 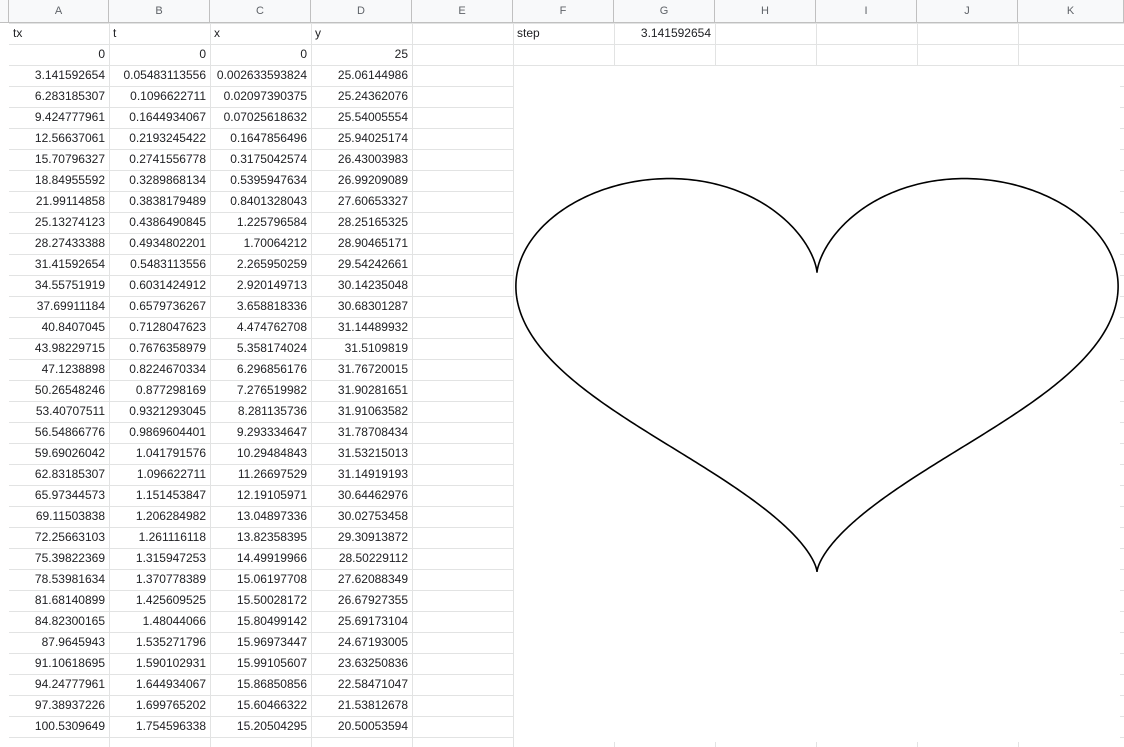 What do you see at coordinates (59, 579) in the screenshot?
I see `data-cell: 78.53981634` at bounding box center [59, 579].